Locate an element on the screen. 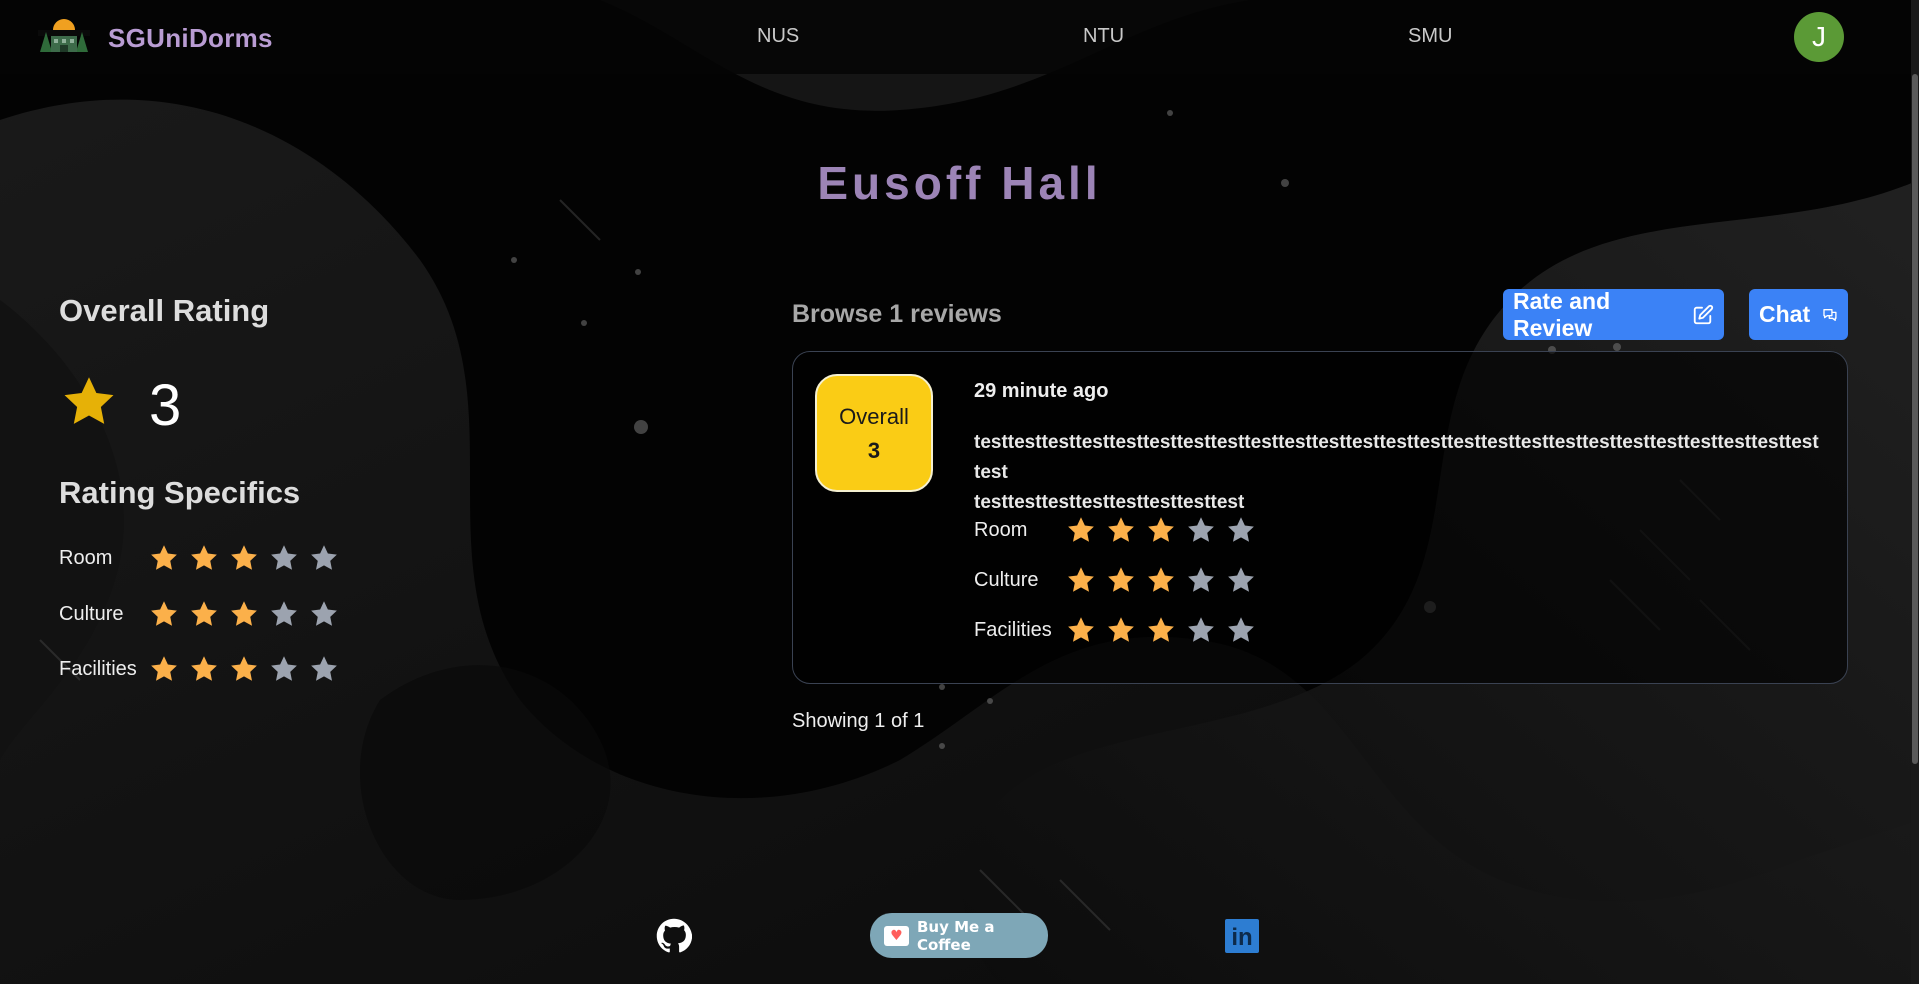 The image size is (1919, 984). review-overall-label: Overall is located at coordinates (874, 416).